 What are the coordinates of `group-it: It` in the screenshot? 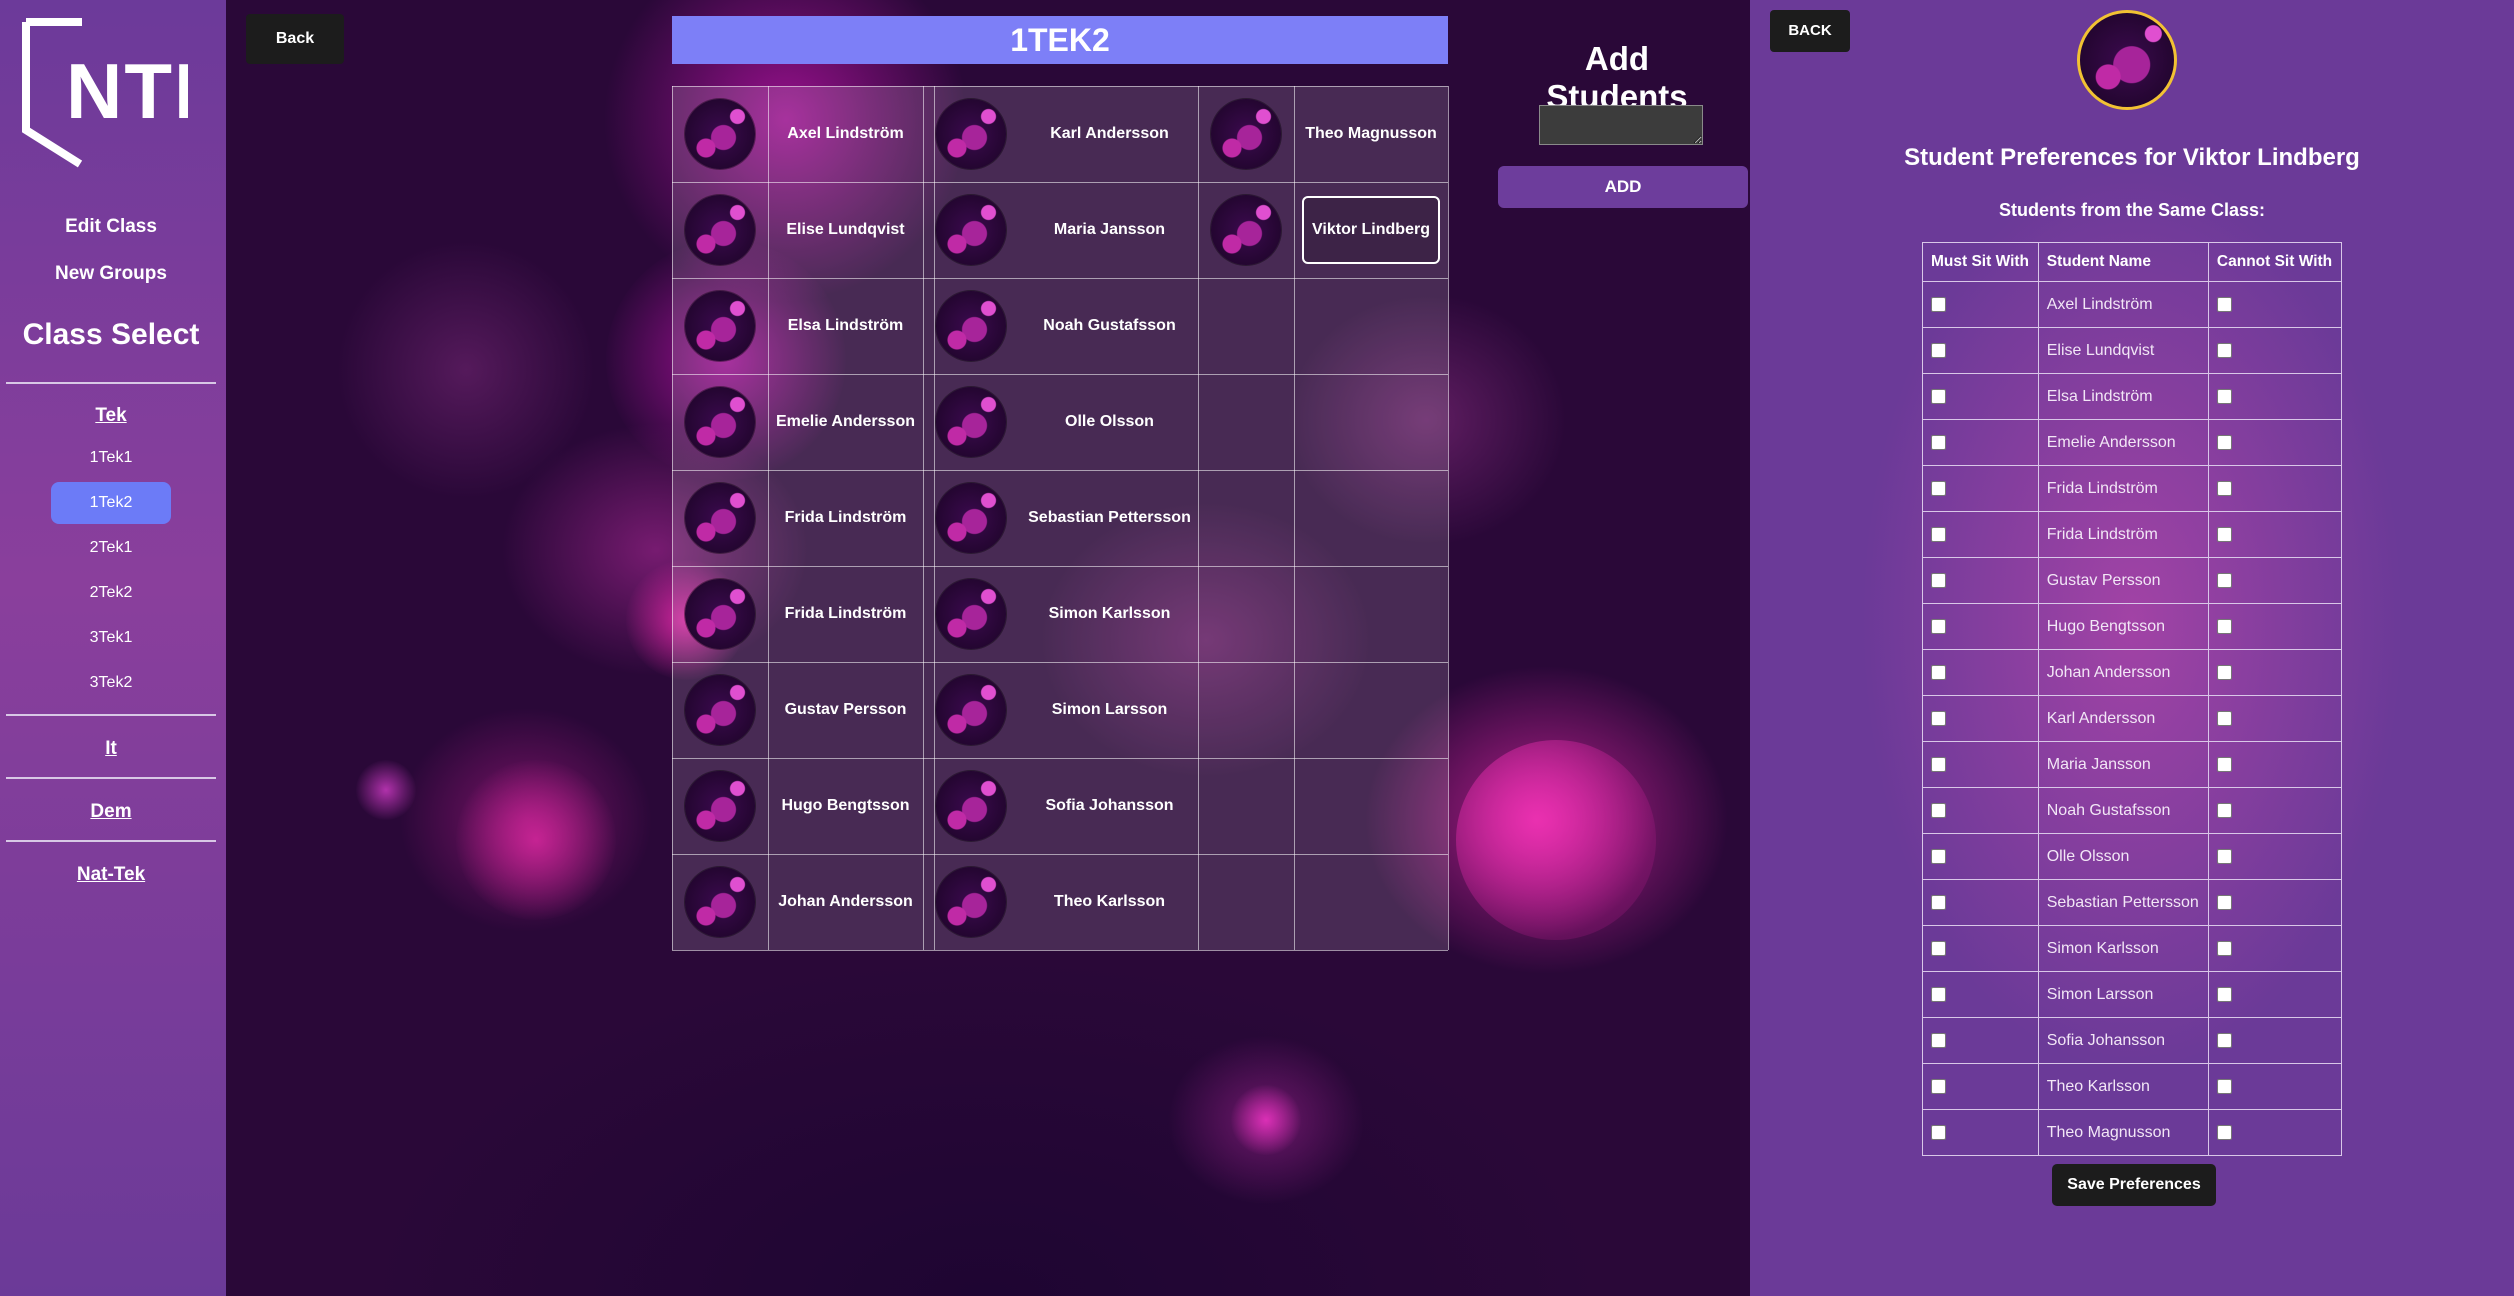 It's located at (111, 749).